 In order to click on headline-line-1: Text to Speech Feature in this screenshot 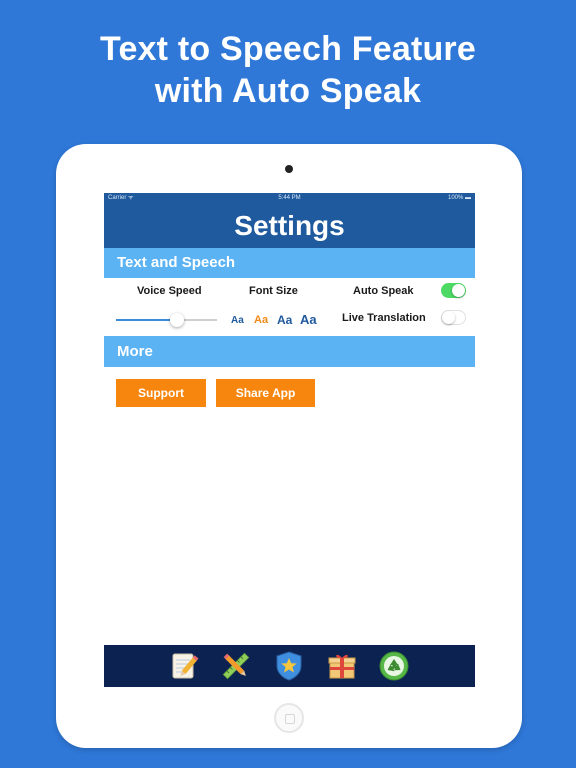, I will do `click(288, 49)`.